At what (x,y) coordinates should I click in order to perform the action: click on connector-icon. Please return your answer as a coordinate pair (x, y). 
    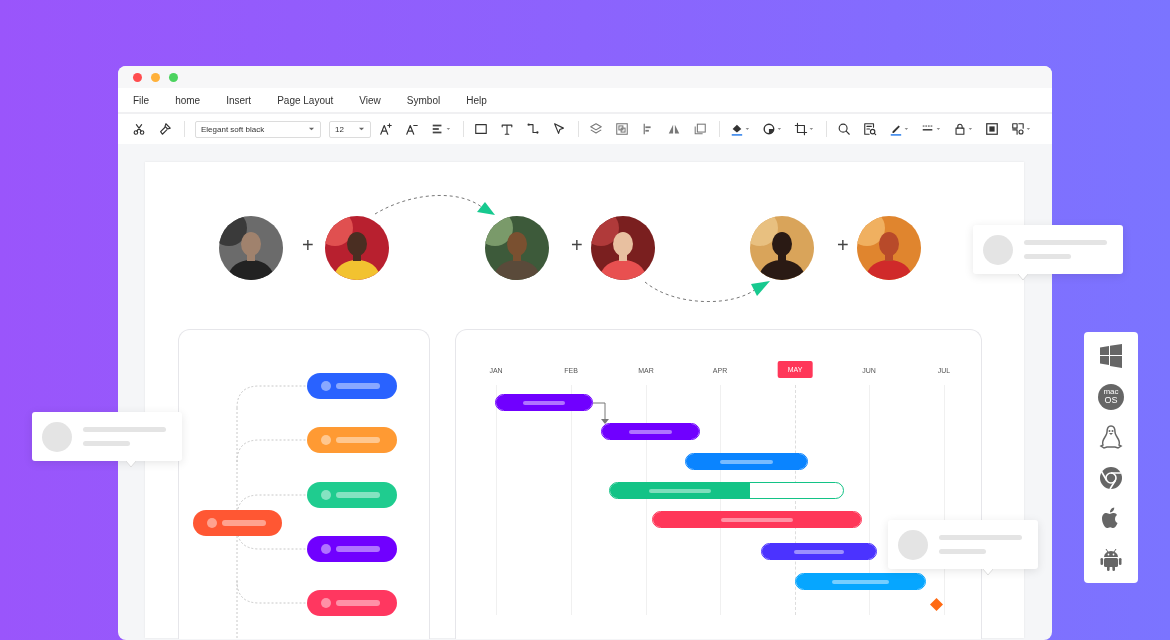
    Looking at the image, I should click on (533, 129).